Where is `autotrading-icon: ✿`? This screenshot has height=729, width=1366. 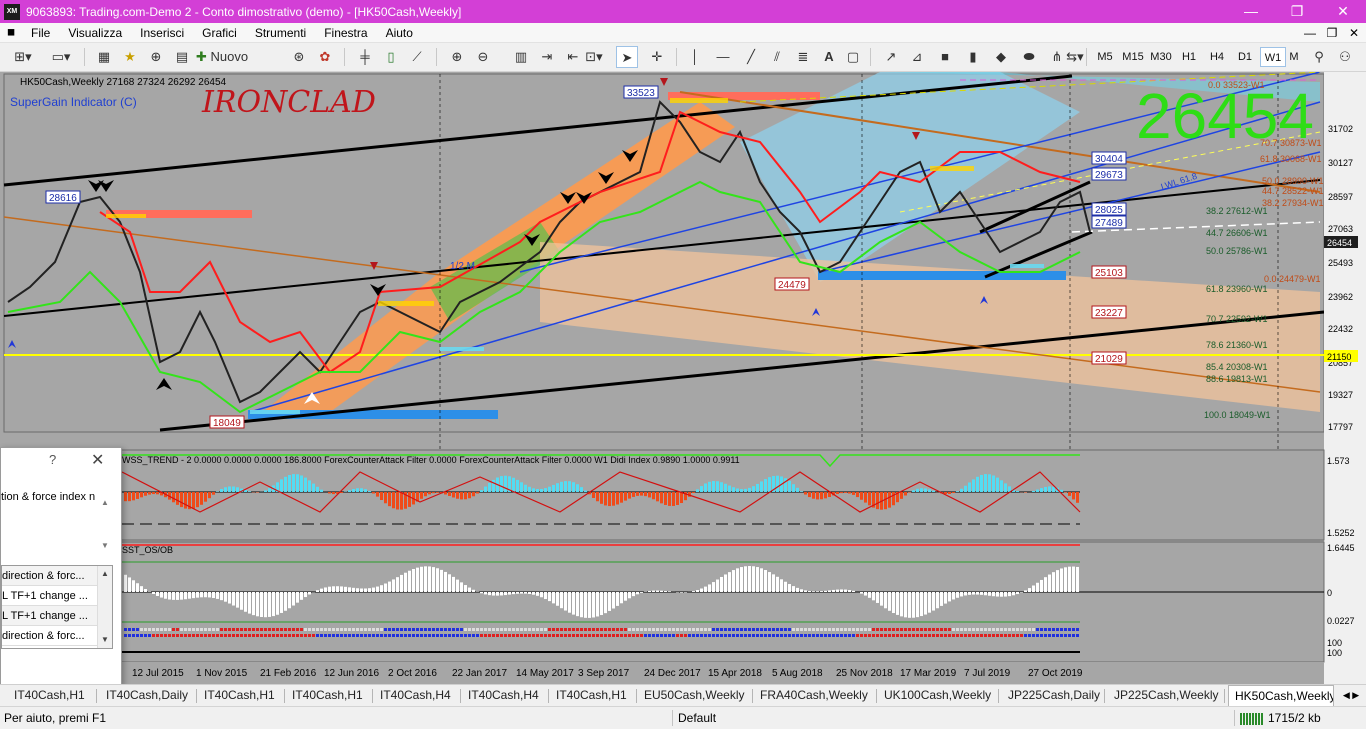
autotrading-icon: ✿ is located at coordinates (325, 57).